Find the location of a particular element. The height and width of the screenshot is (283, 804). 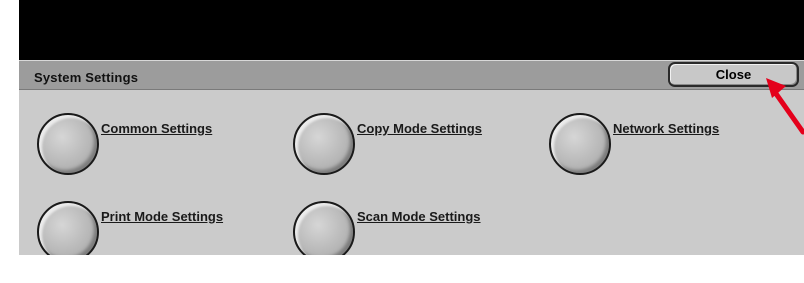

print-mode-settings-label: Print Mode Settings is located at coordinates (162, 216).